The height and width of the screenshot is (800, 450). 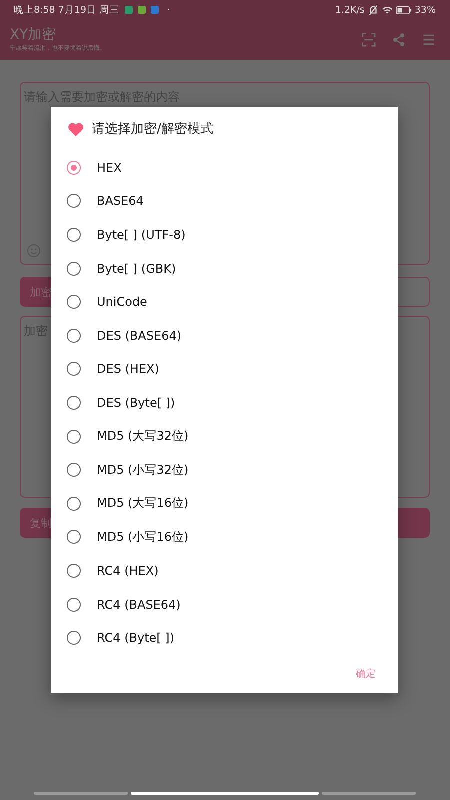 What do you see at coordinates (425, 10) in the screenshot?
I see `battery-percent: 33%` at bounding box center [425, 10].